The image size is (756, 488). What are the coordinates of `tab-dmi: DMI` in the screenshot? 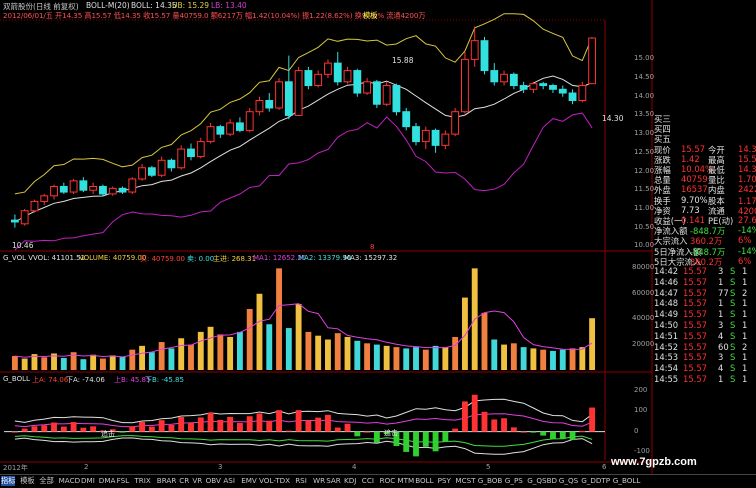 It's located at (88, 480).